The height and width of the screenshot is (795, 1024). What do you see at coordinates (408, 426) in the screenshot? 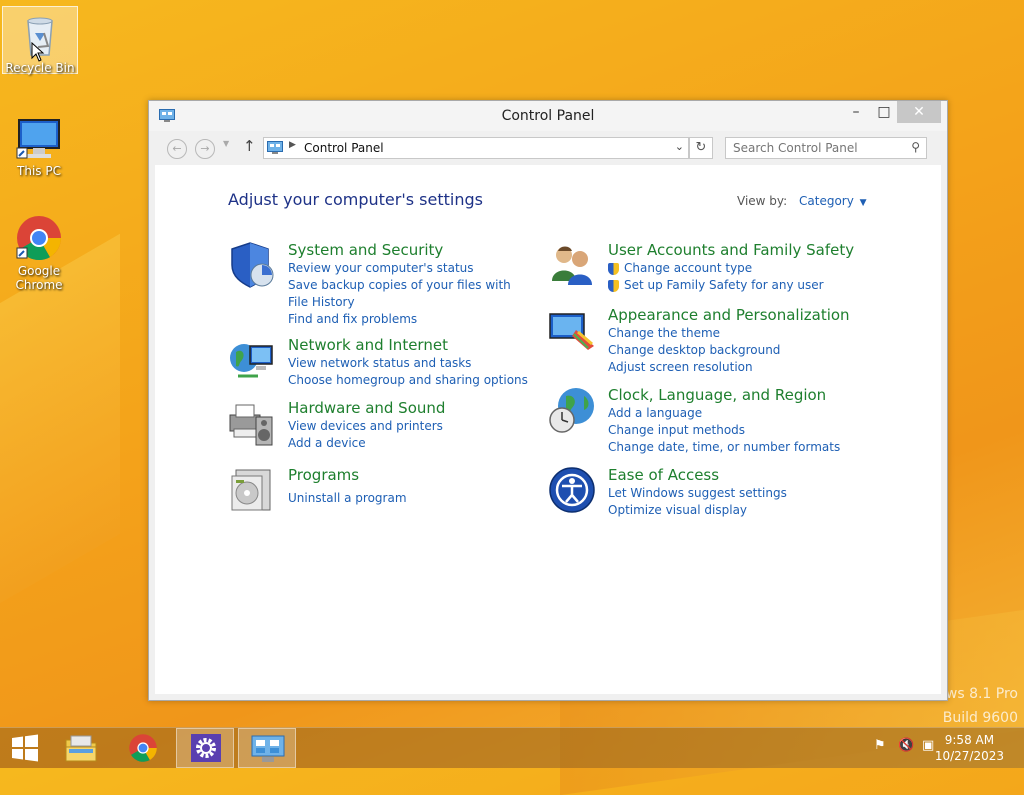
I see `link-devices-printers: View devices and printers` at bounding box center [408, 426].